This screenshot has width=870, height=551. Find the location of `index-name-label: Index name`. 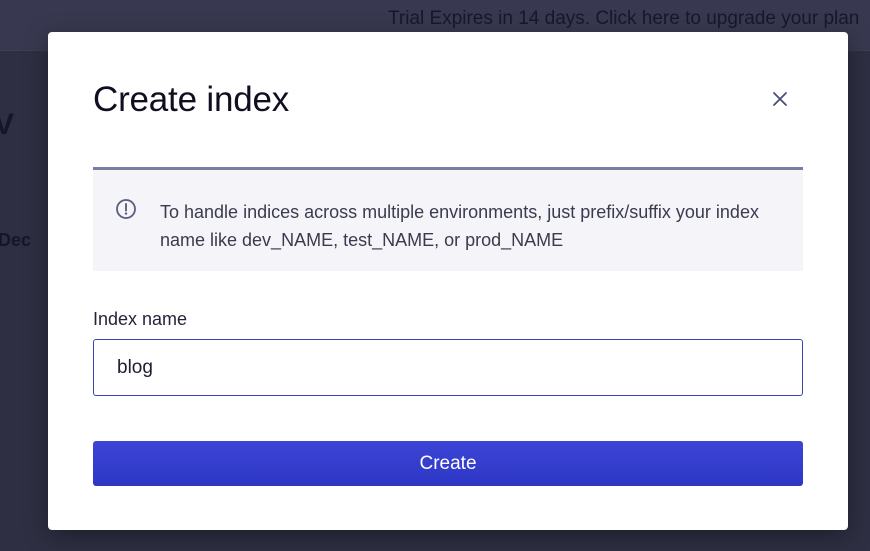

index-name-label: Index name is located at coordinates (140, 319).